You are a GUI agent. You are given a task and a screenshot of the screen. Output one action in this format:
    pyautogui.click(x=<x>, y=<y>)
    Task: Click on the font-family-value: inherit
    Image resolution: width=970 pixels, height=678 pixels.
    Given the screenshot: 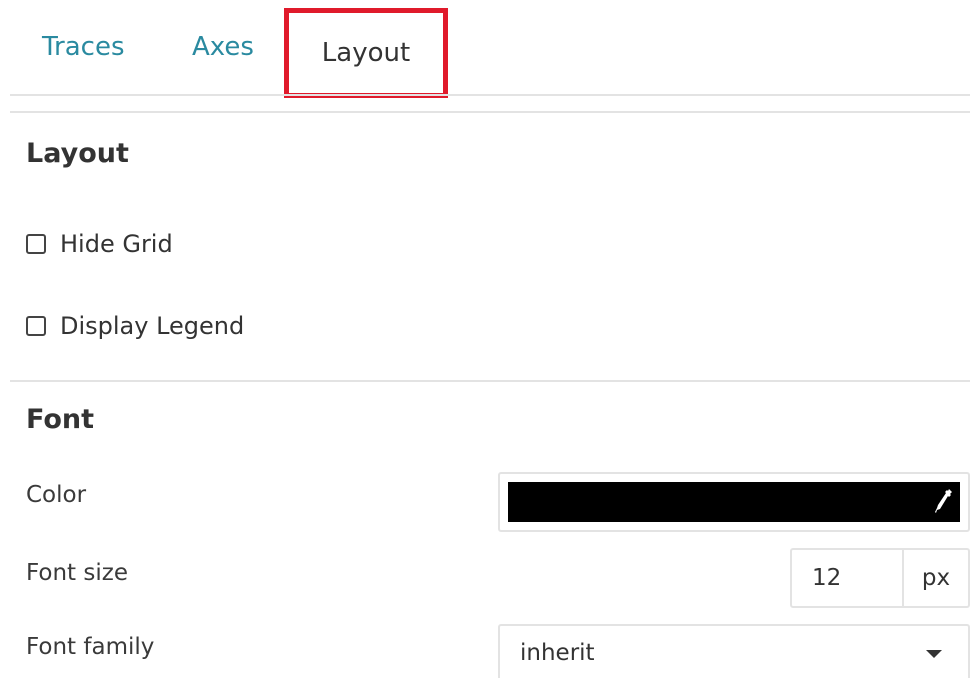 What is the action you would take?
    pyautogui.click(x=557, y=653)
    